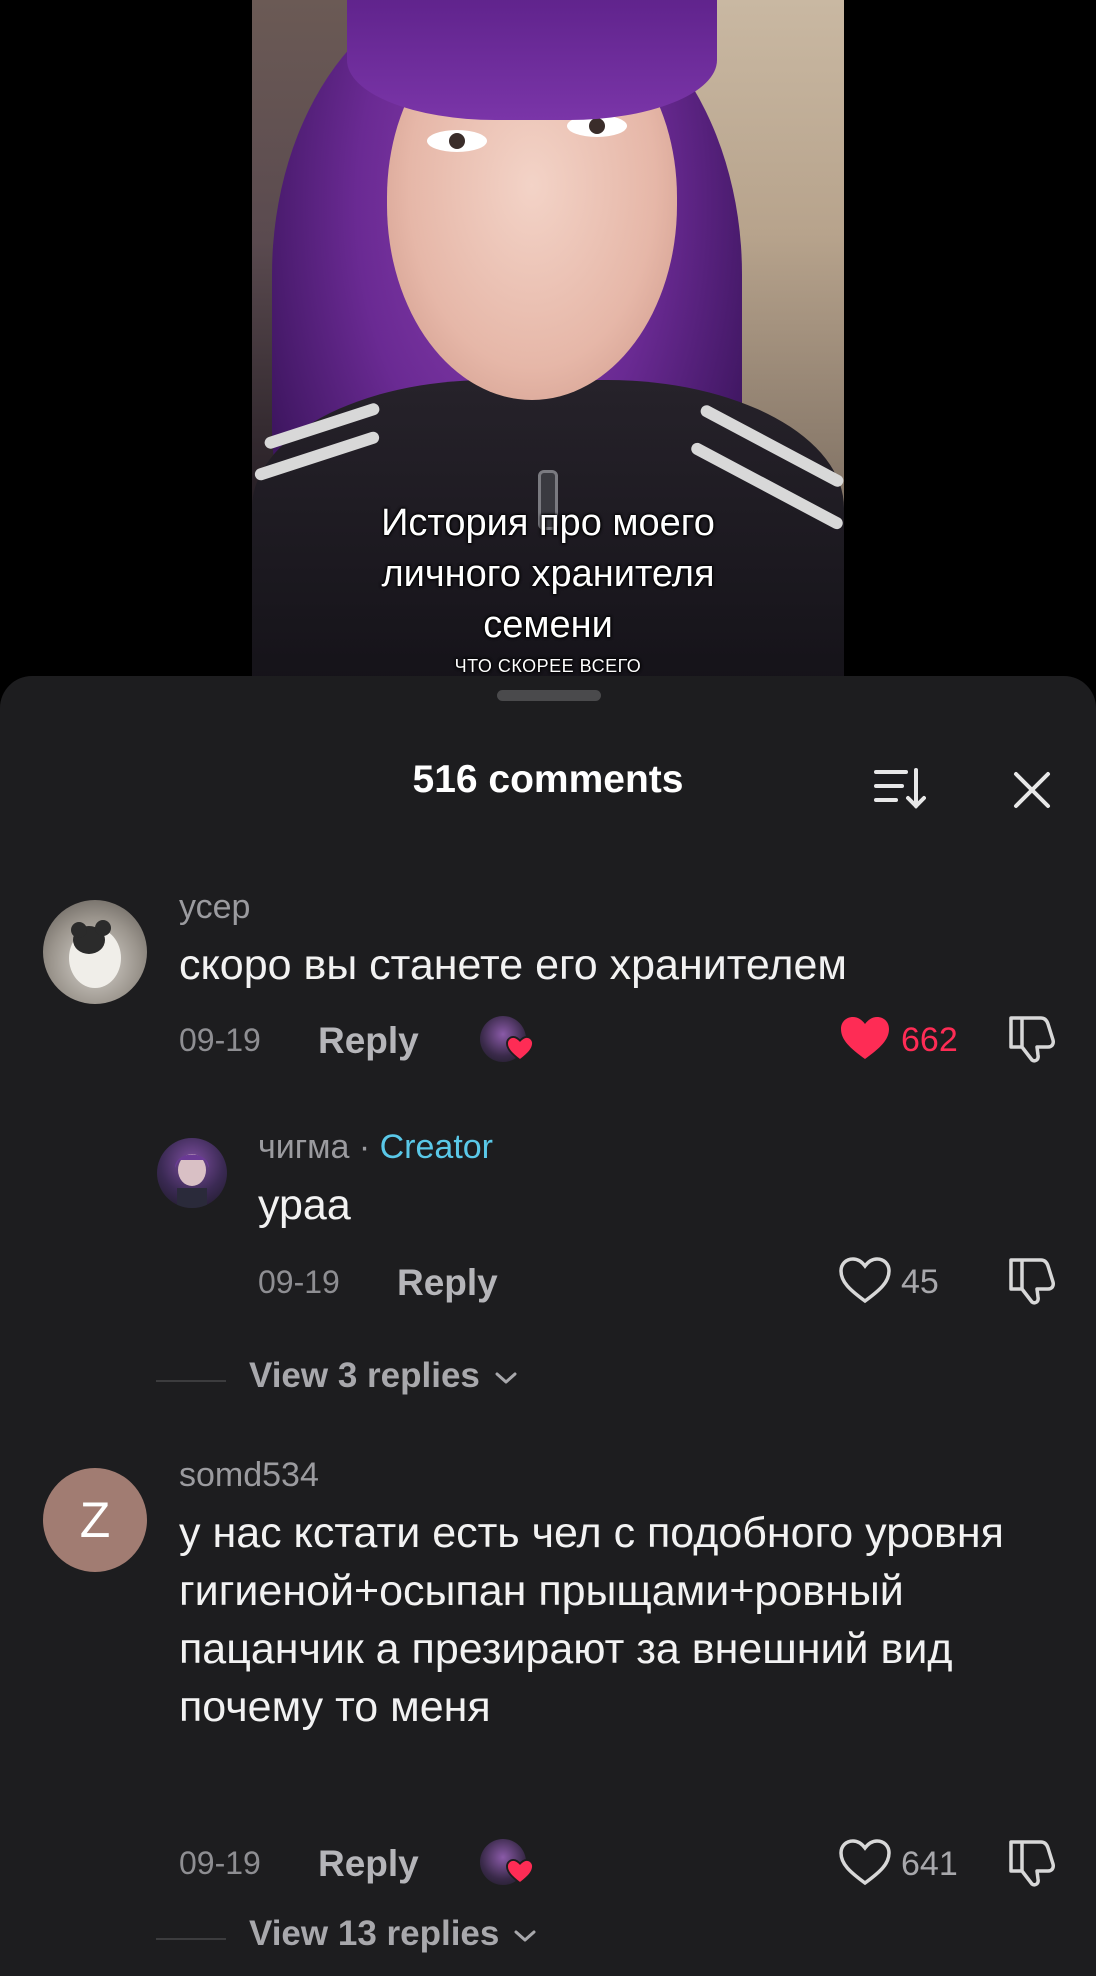  What do you see at coordinates (374, 1933) in the screenshot?
I see `view-replies-label: View 13 replies` at bounding box center [374, 1933].